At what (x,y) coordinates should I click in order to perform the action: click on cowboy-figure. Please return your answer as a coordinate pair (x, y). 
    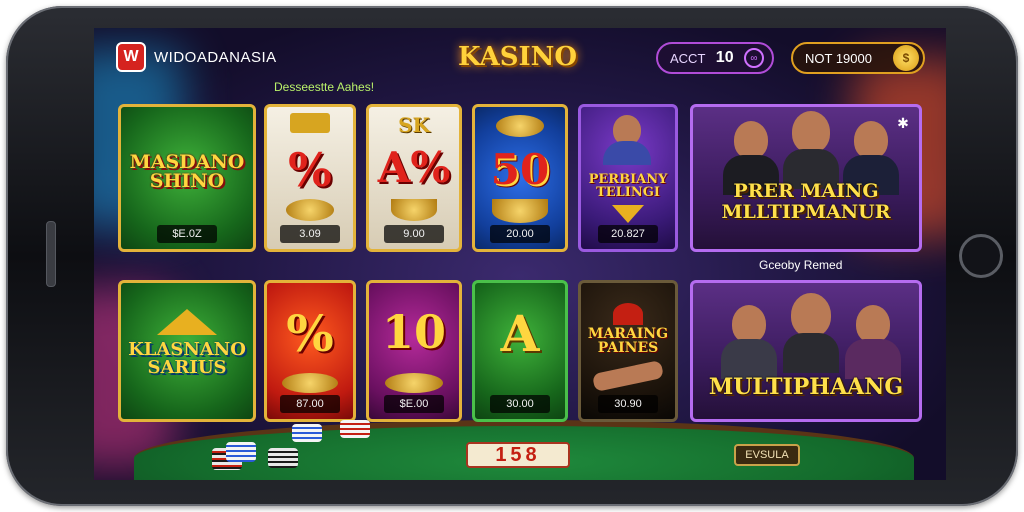
    Looking at the image, I should click on (627, 140).